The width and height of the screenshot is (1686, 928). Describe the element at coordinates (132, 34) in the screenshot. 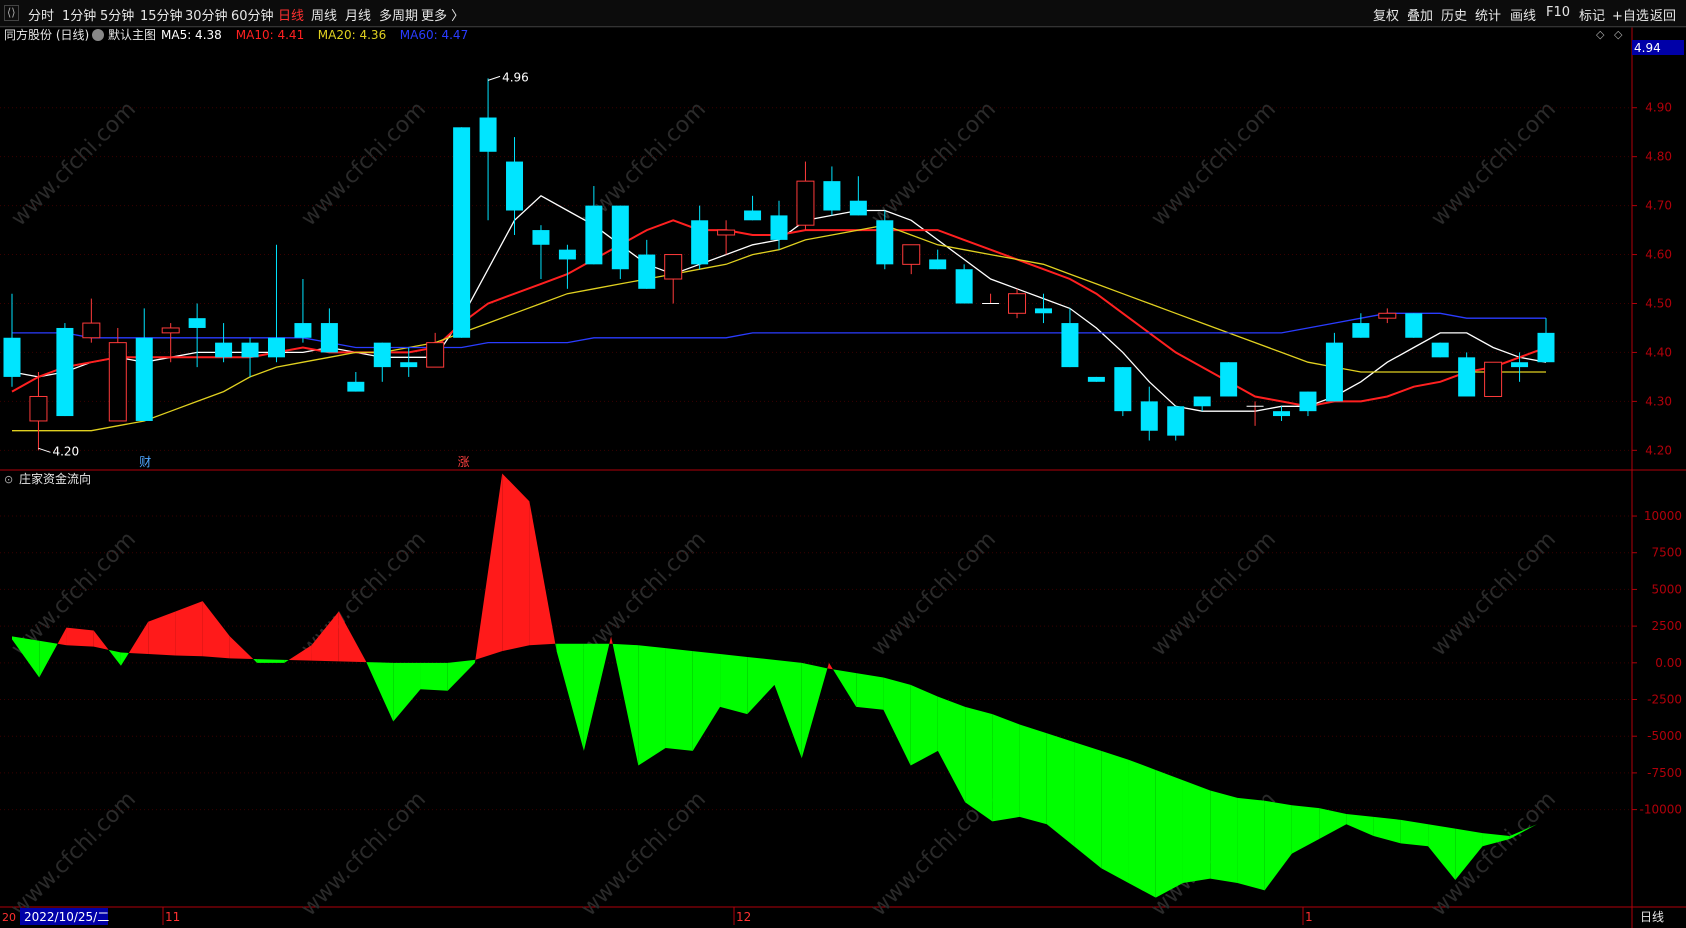

I see `view-label: 默认主图` at that location.